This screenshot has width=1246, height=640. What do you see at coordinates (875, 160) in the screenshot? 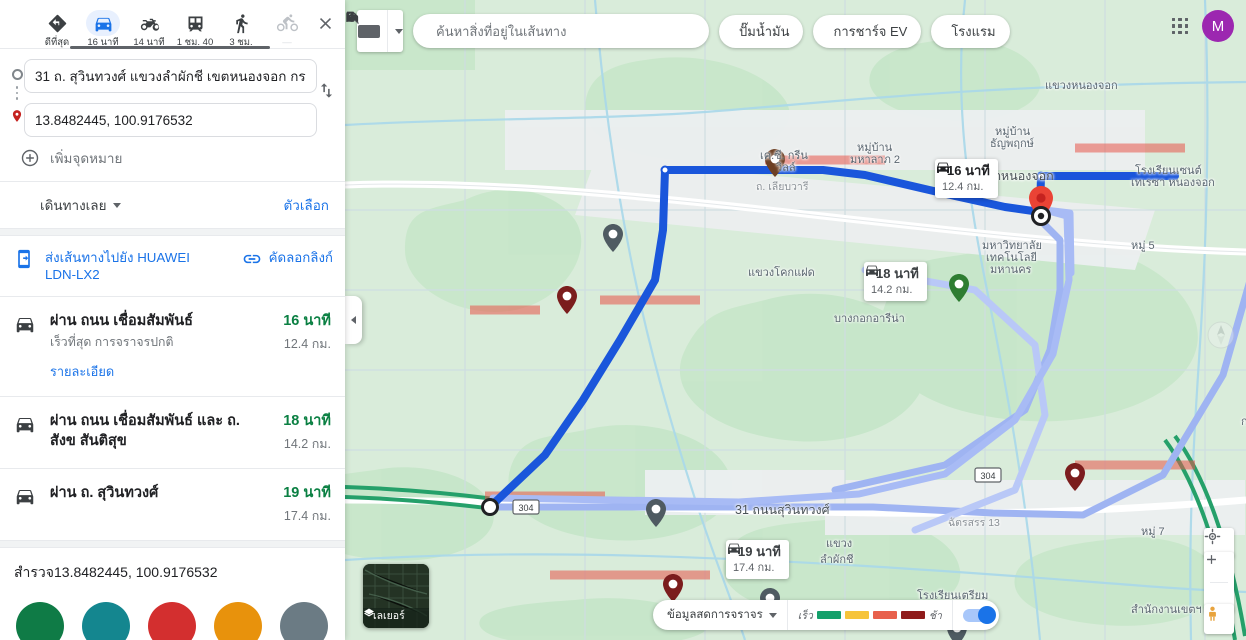
I see `map-label: มหาลาภ 2` at bounding box center [875, 160].